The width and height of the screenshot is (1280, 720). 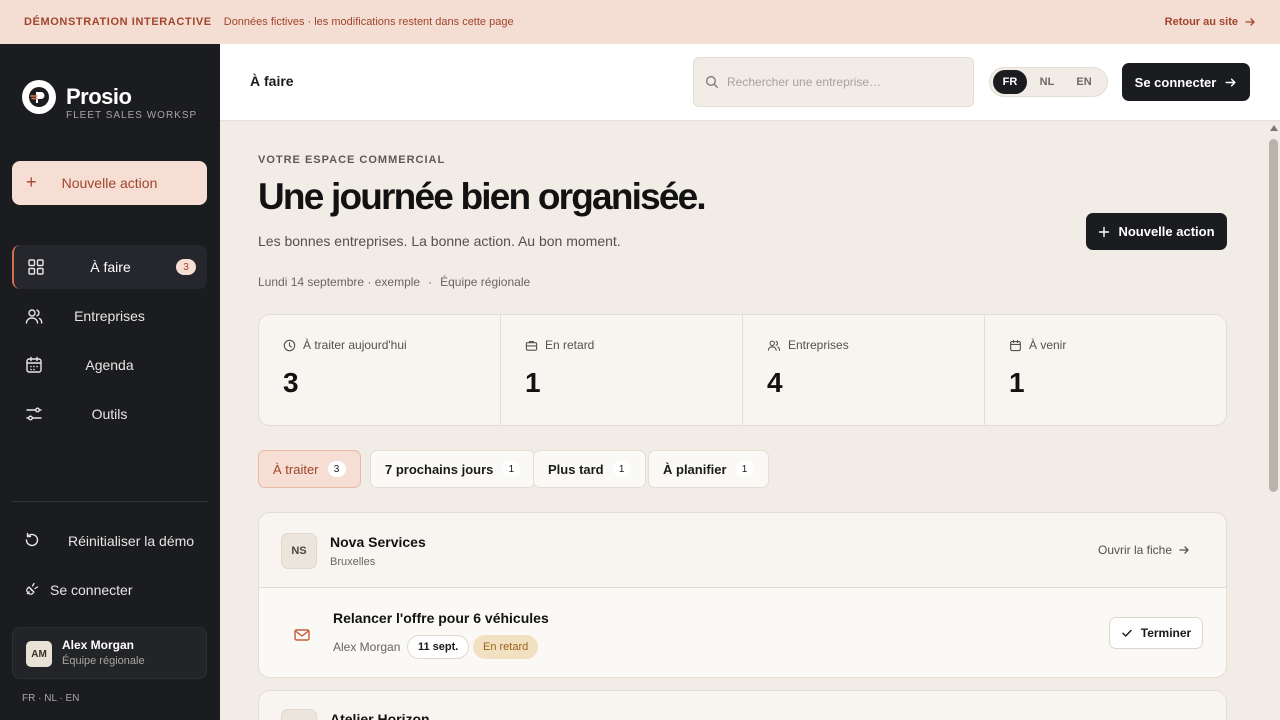 I want to click on reset-demo-label: Réinitialiser la démo, so click(x=131, y=541).